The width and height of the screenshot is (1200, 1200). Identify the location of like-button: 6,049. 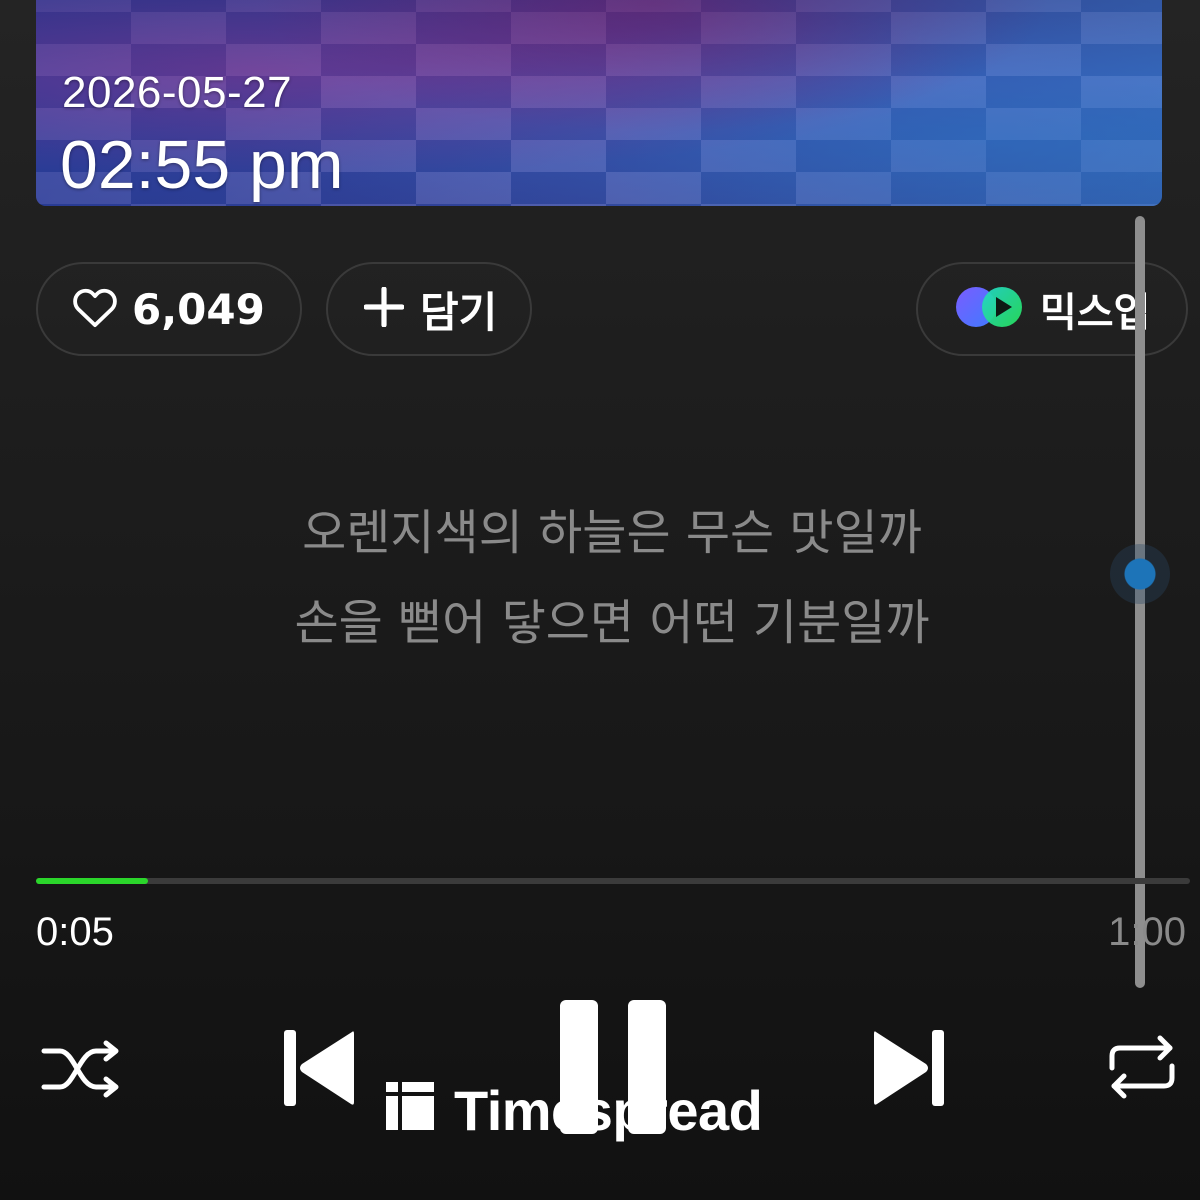
(169, 309).